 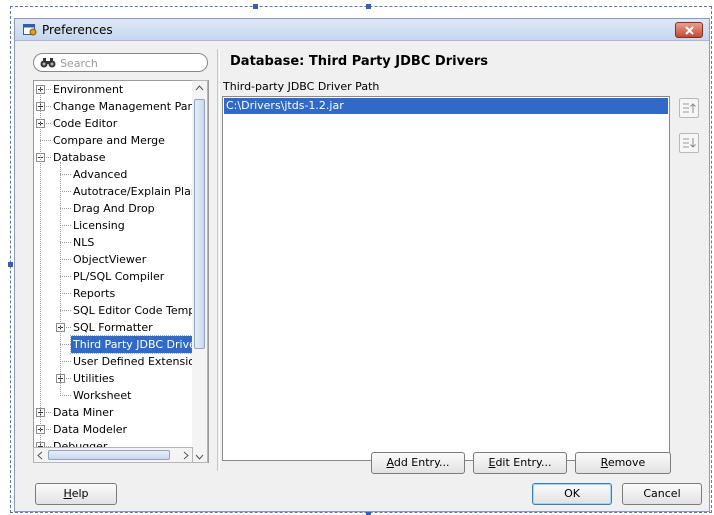 What do you see at coordinates (362, 30) in the screenshot?
I see `title-bar: Preferences` at bounding box center [362, 30].